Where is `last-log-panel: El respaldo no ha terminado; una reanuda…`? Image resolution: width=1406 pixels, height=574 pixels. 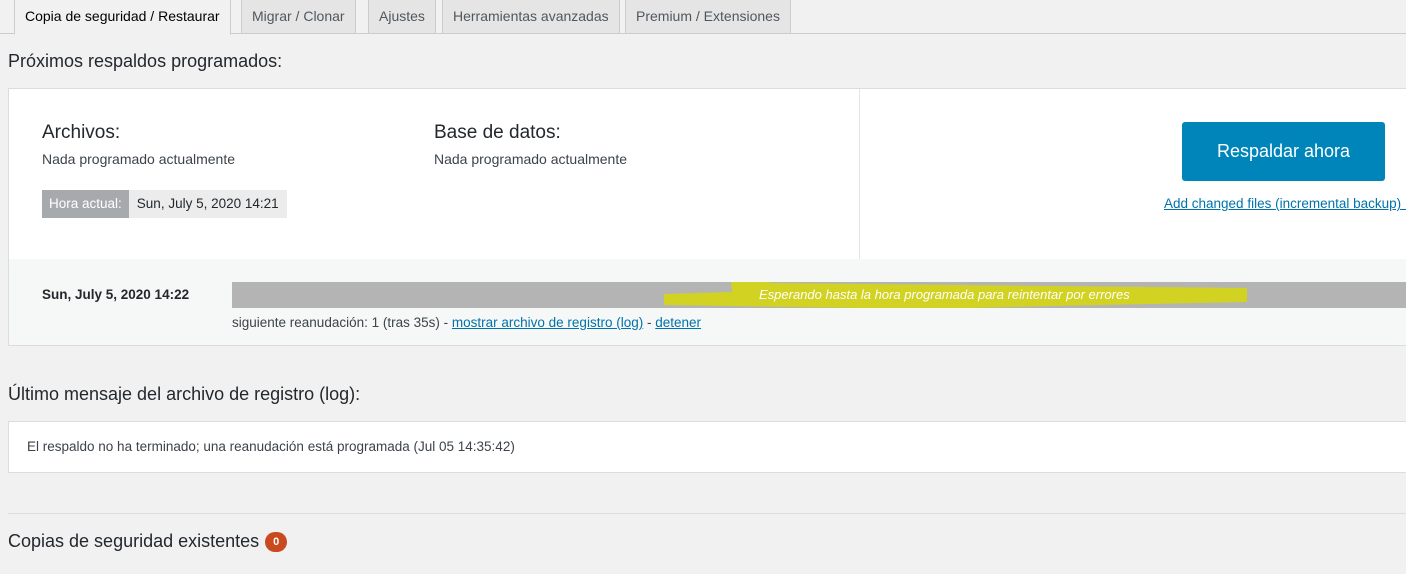 last-log-panel: El respaldo no ha terminado; una reanuda… is located at coordinates (707, 447).